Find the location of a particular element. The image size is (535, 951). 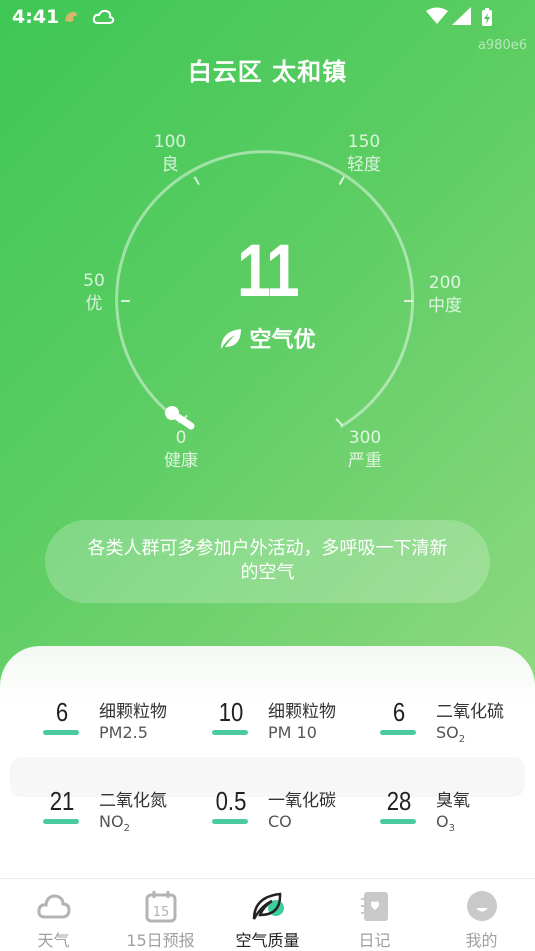

tab-label: 天气 is located at coordinates (53, 940).